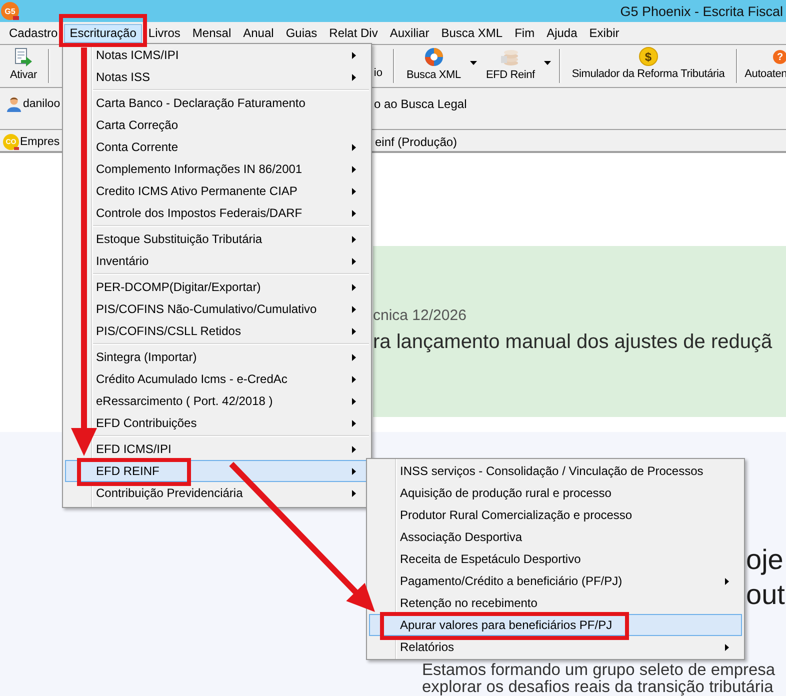  Describe the element at coordinates (217, 191) in the screenshot. I see `menu-item: Credito ICMS Ativo Permanente CIAP` at that location.